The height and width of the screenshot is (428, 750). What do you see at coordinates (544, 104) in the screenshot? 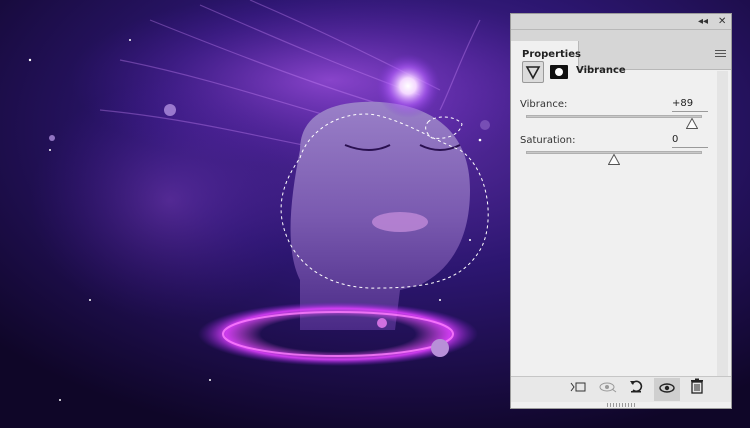
I see `vibrance-label: Vibrance:` at bounding box center [544, 104].